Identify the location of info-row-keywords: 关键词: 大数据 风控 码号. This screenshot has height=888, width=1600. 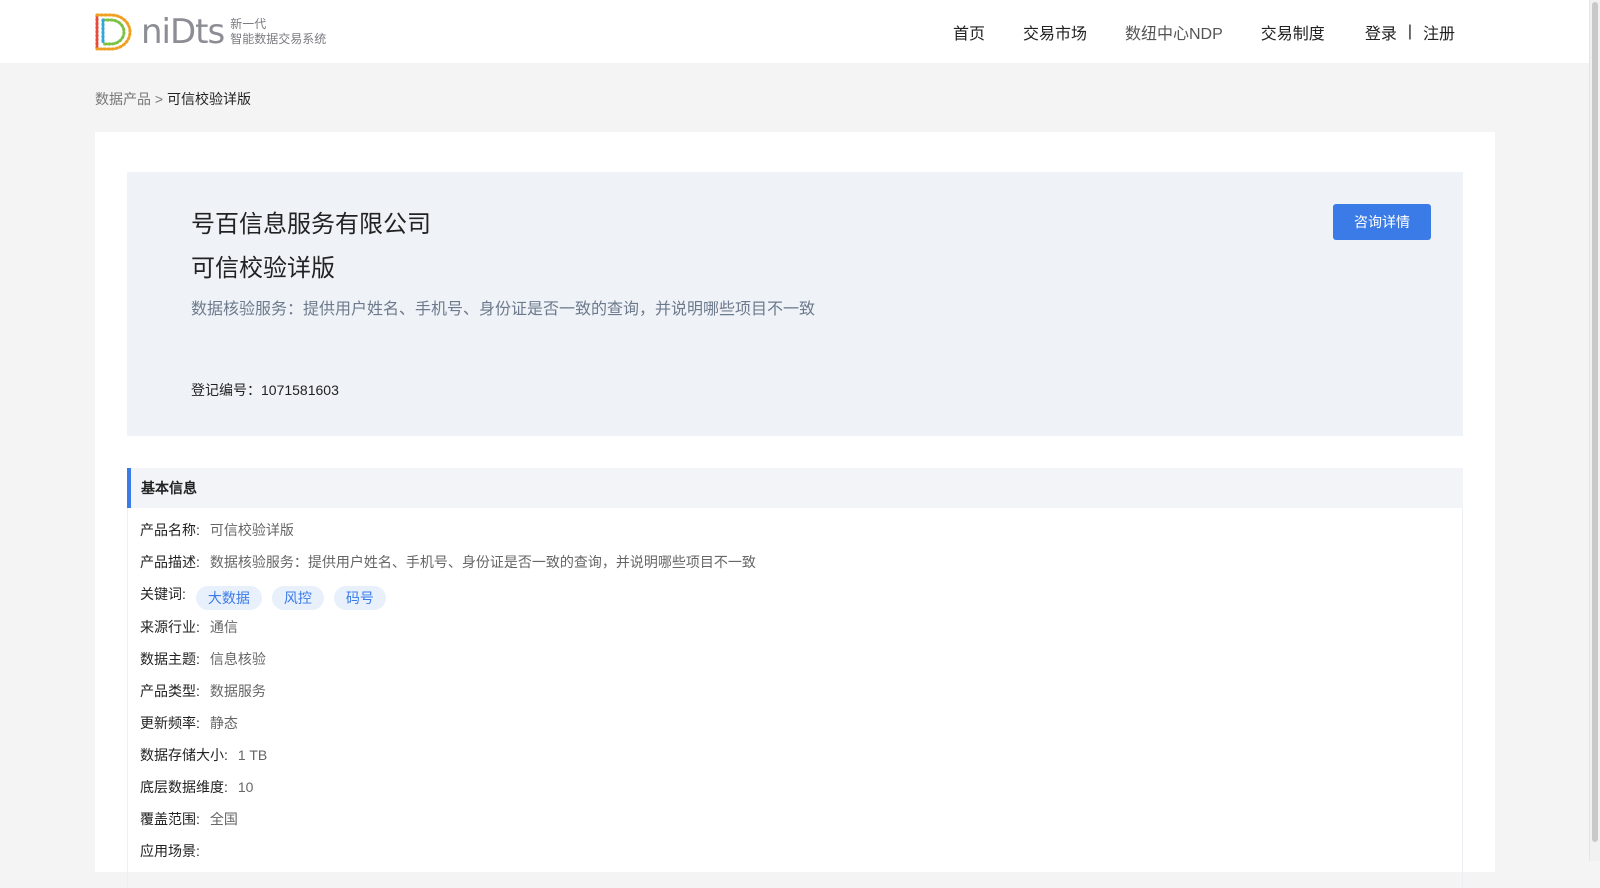
(268, 596).